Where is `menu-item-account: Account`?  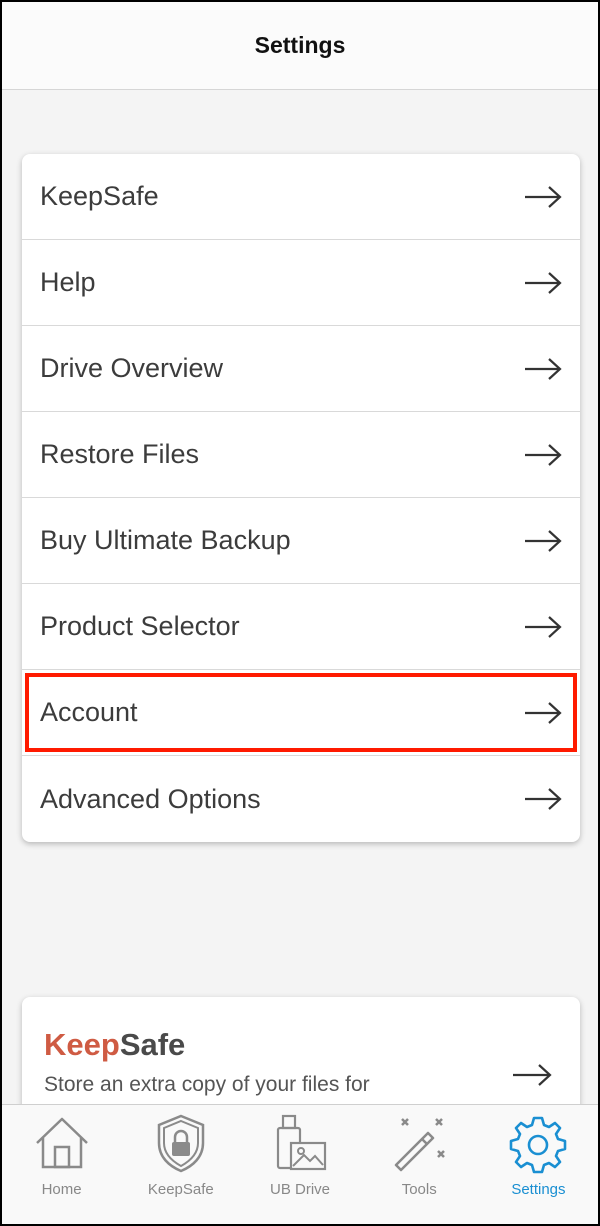
menu-item-account: Account is located at coordinates (301, 713).